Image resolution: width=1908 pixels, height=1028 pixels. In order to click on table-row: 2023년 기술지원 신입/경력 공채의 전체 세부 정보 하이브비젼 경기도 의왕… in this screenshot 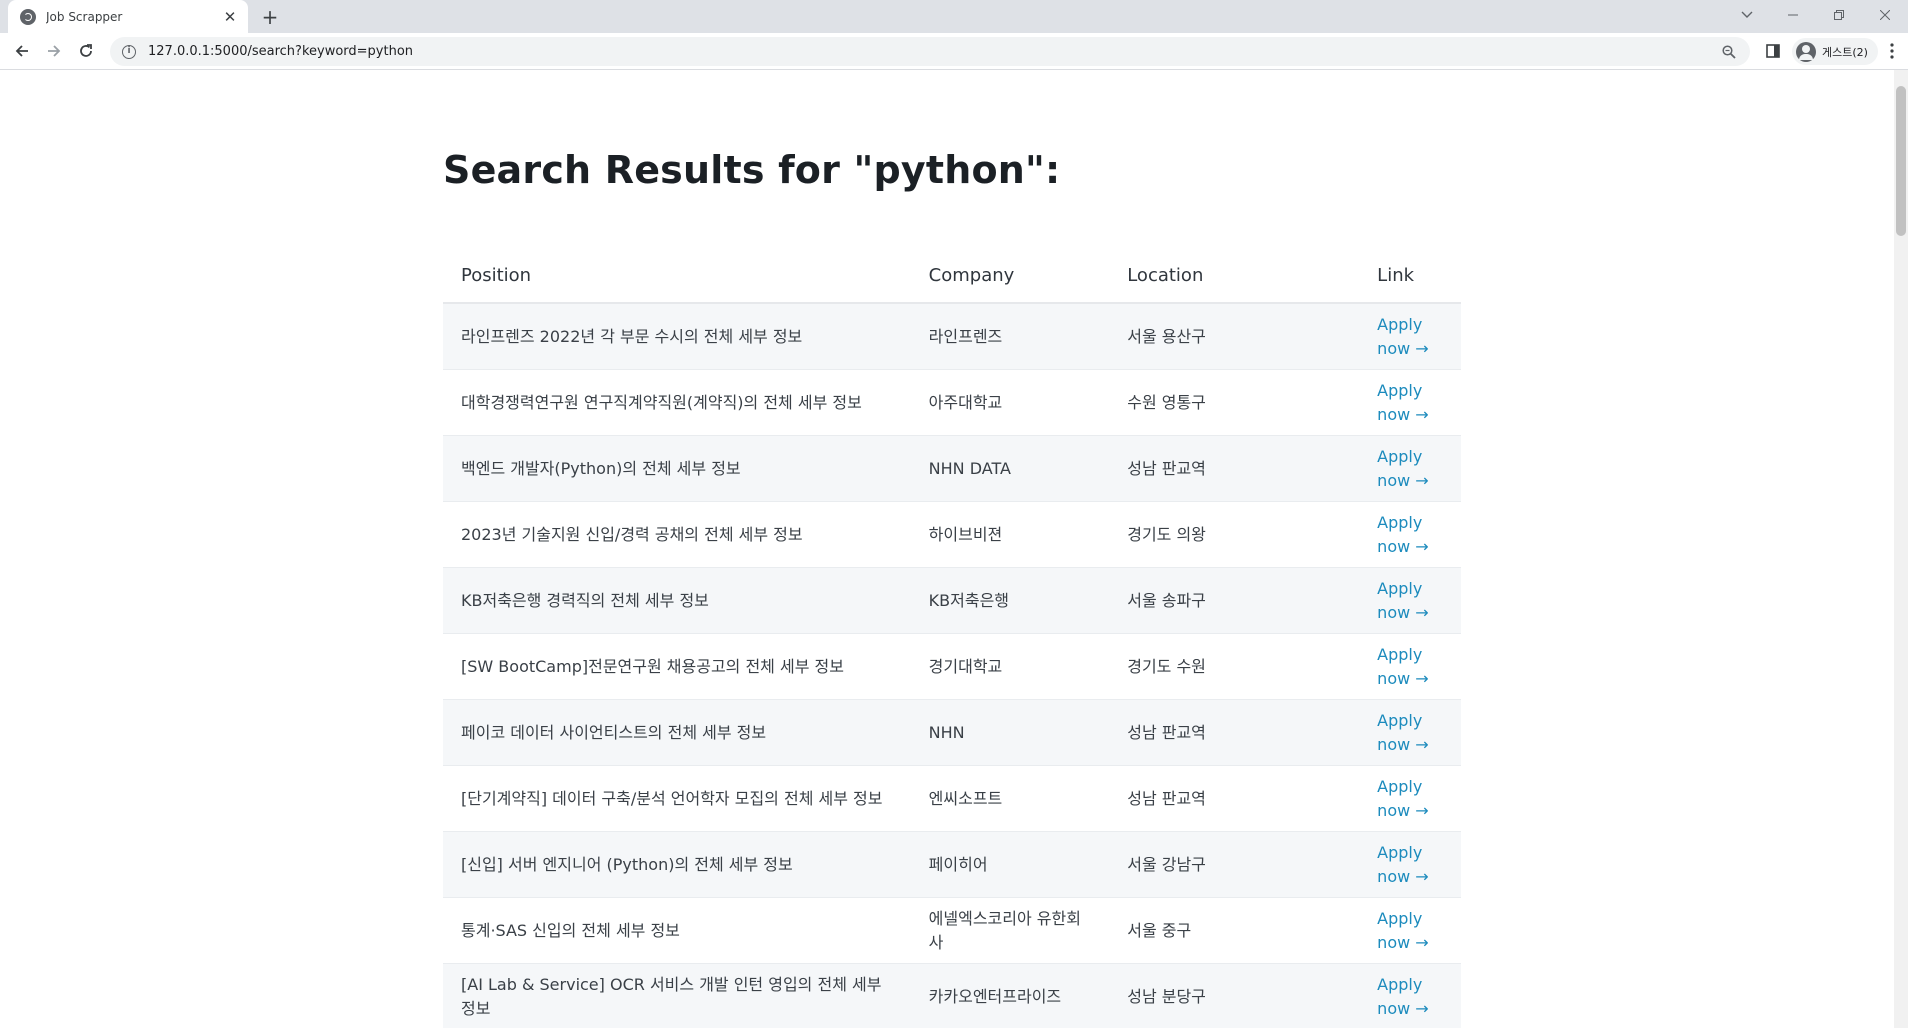, I will do `click(952, 534)`.